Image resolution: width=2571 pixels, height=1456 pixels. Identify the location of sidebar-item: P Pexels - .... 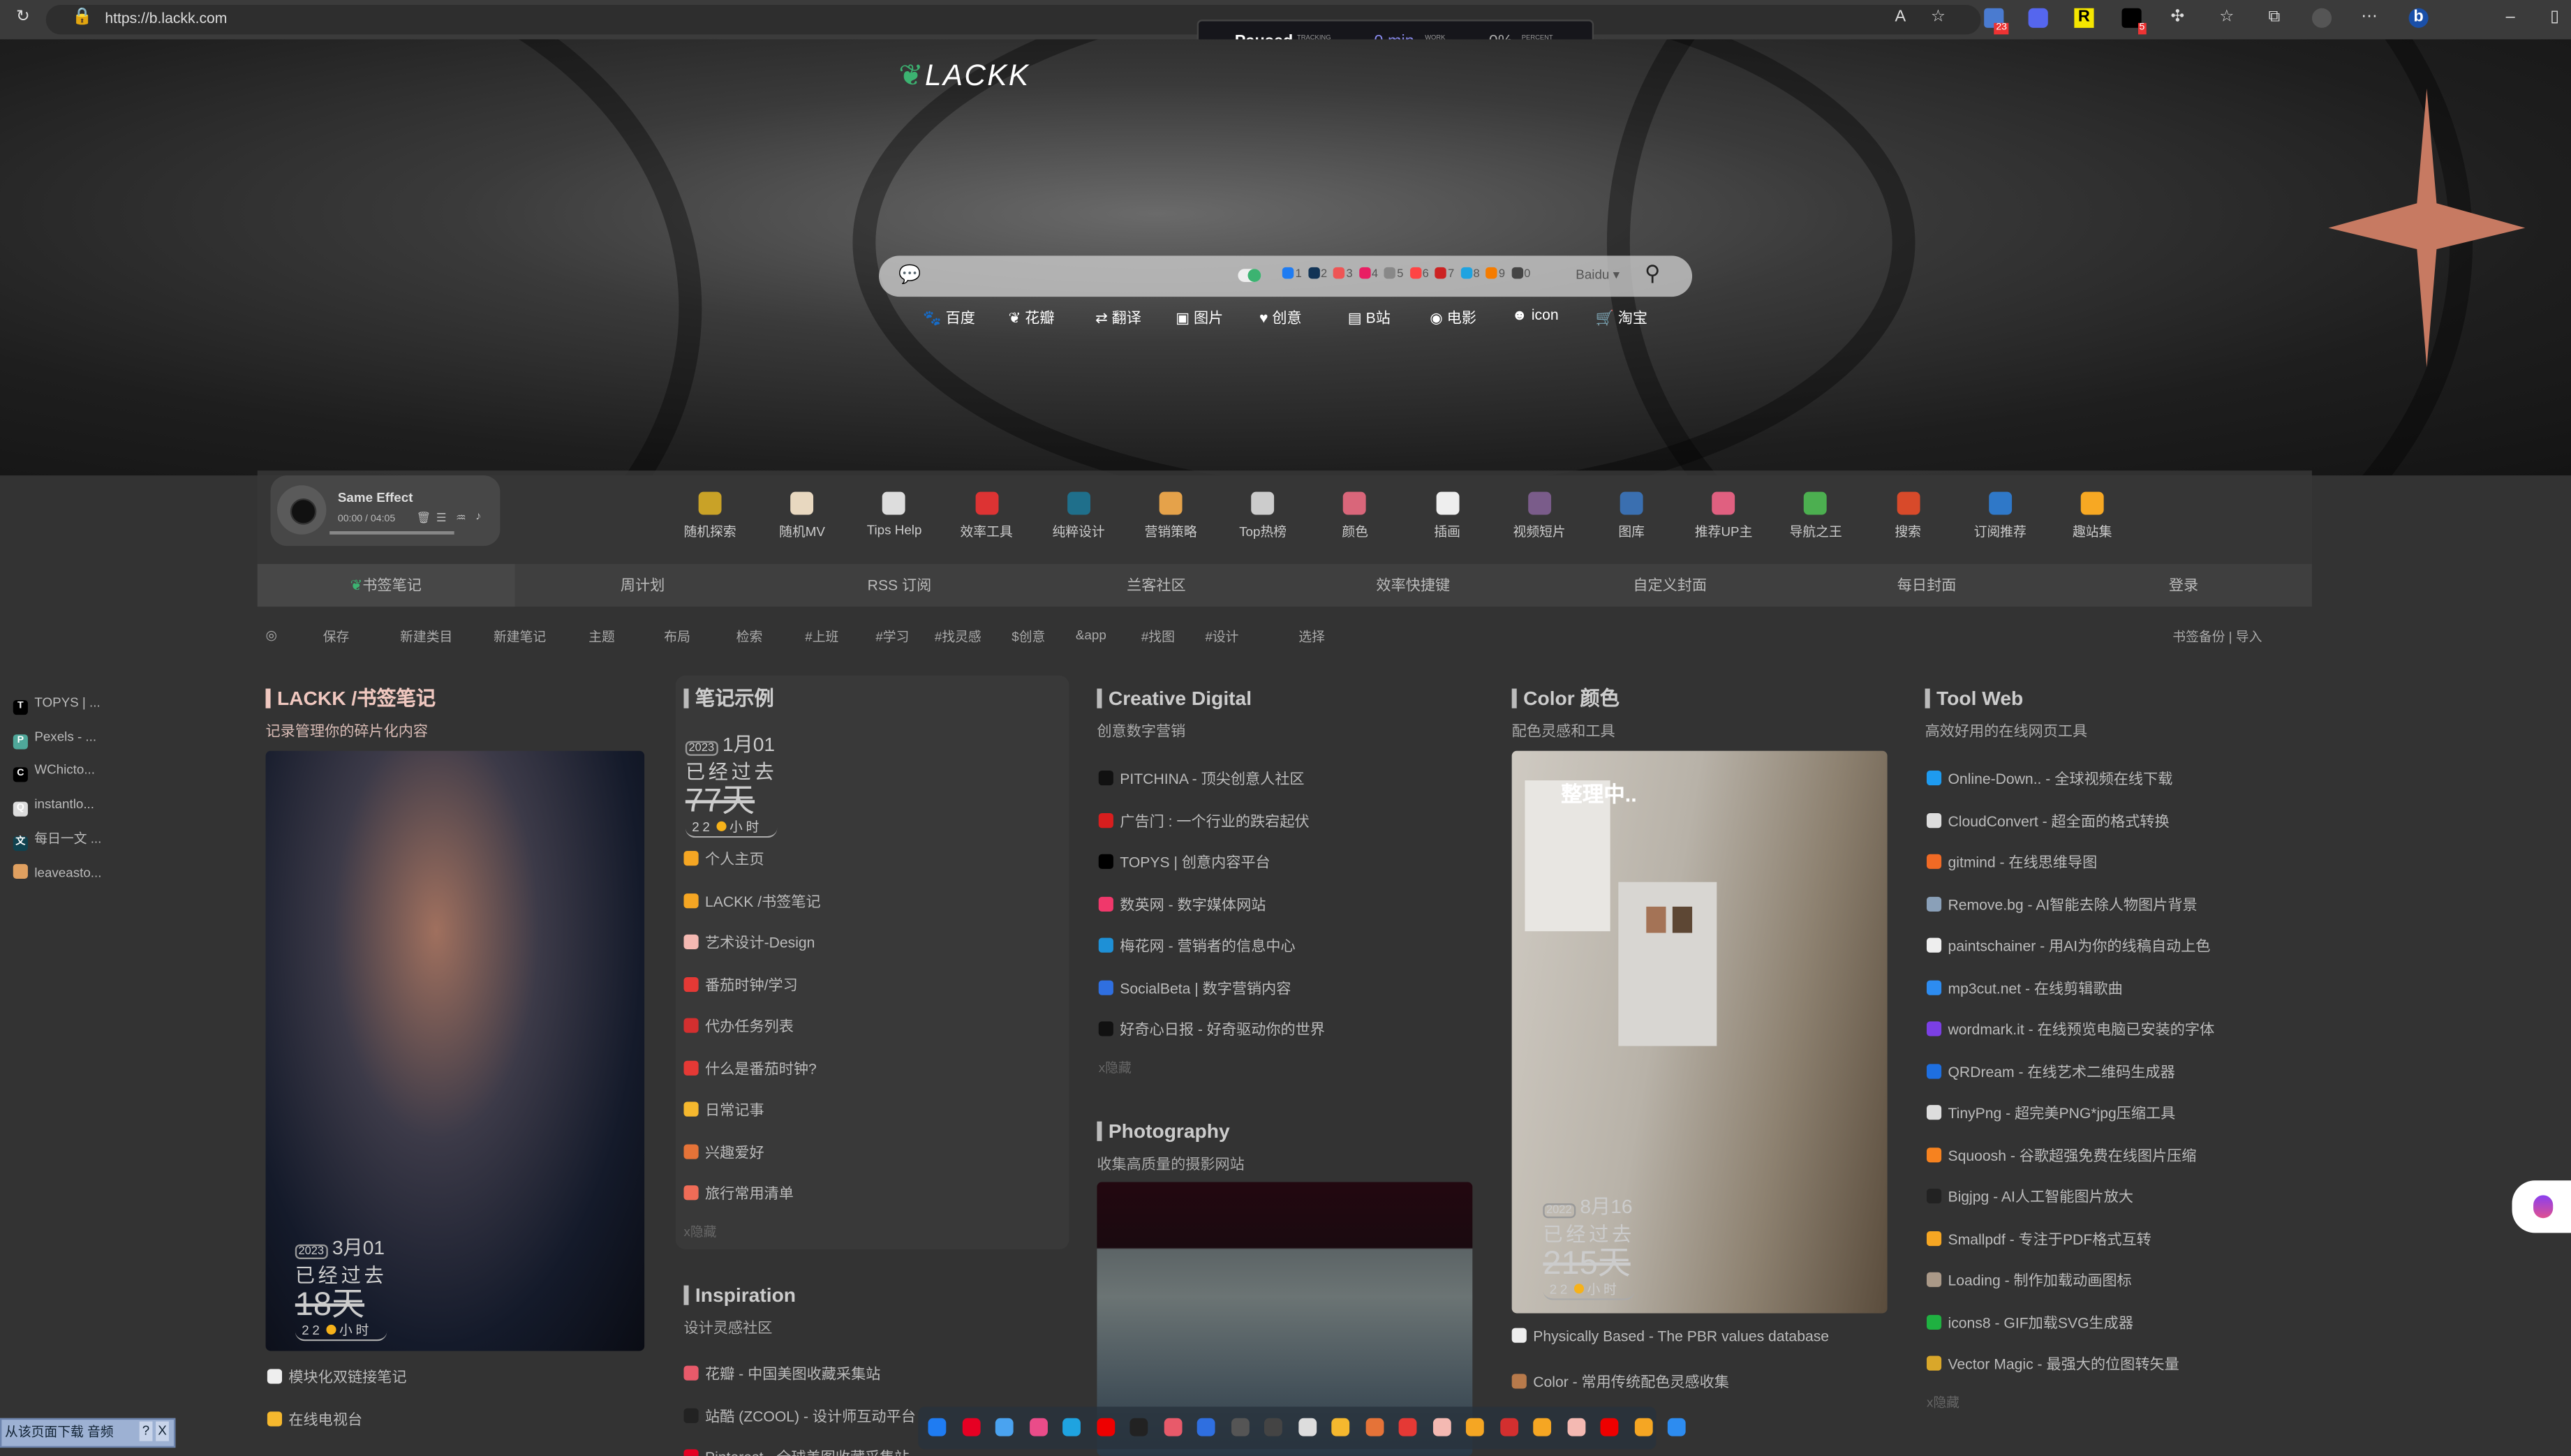
(54, 739).